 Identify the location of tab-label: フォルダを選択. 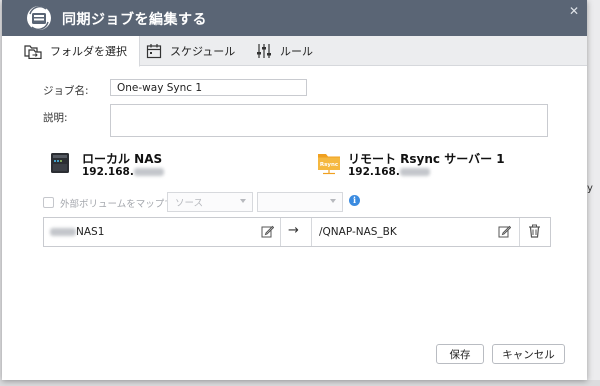
(88, 51).